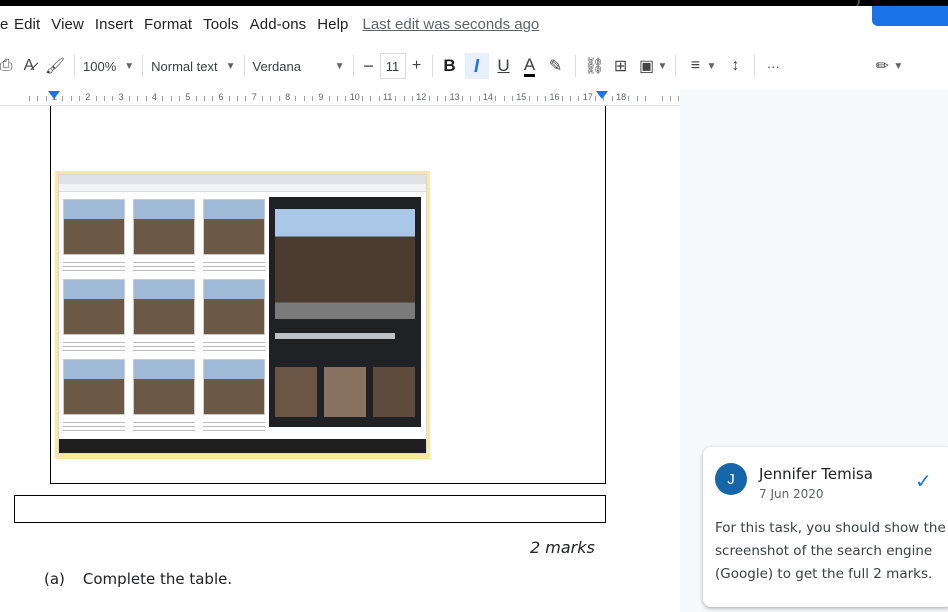 This screenshot has height=612, width=948. I want to click on menu-item-file-cut: e, so click(4, 24).